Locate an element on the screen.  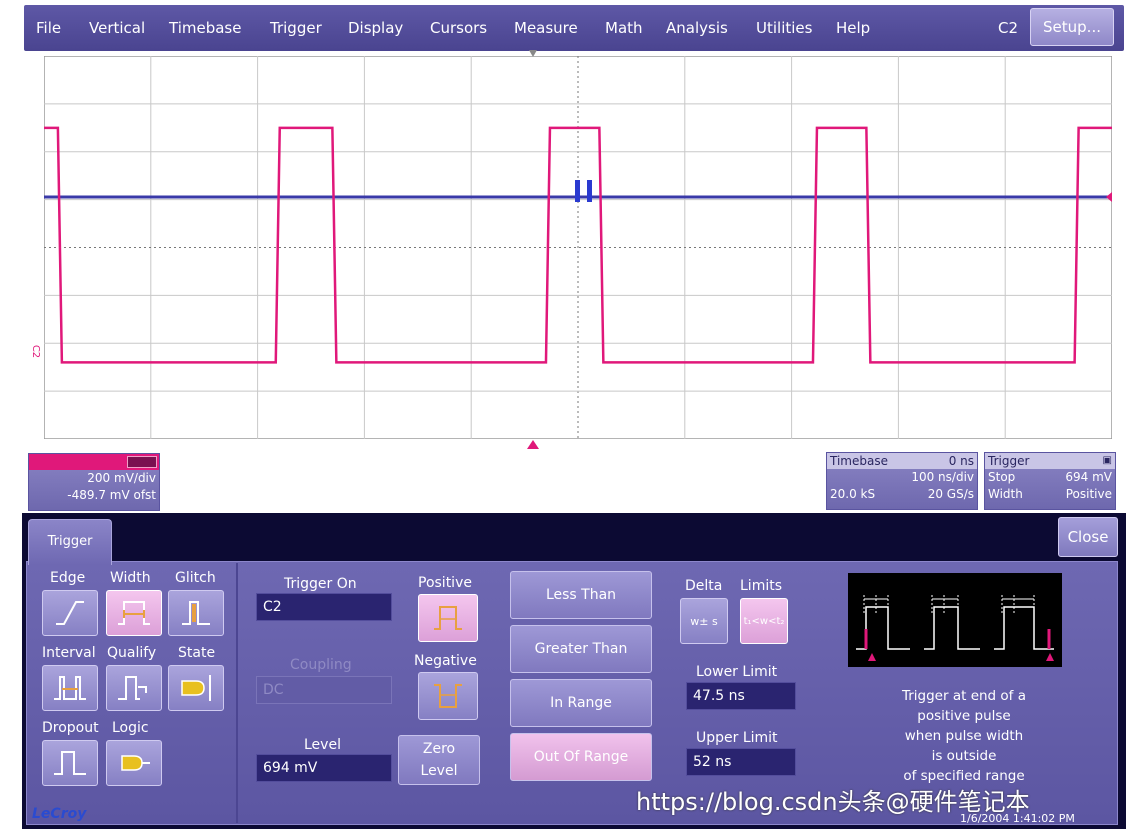
menu-measure: Measure is located at coordinates (546, 28).